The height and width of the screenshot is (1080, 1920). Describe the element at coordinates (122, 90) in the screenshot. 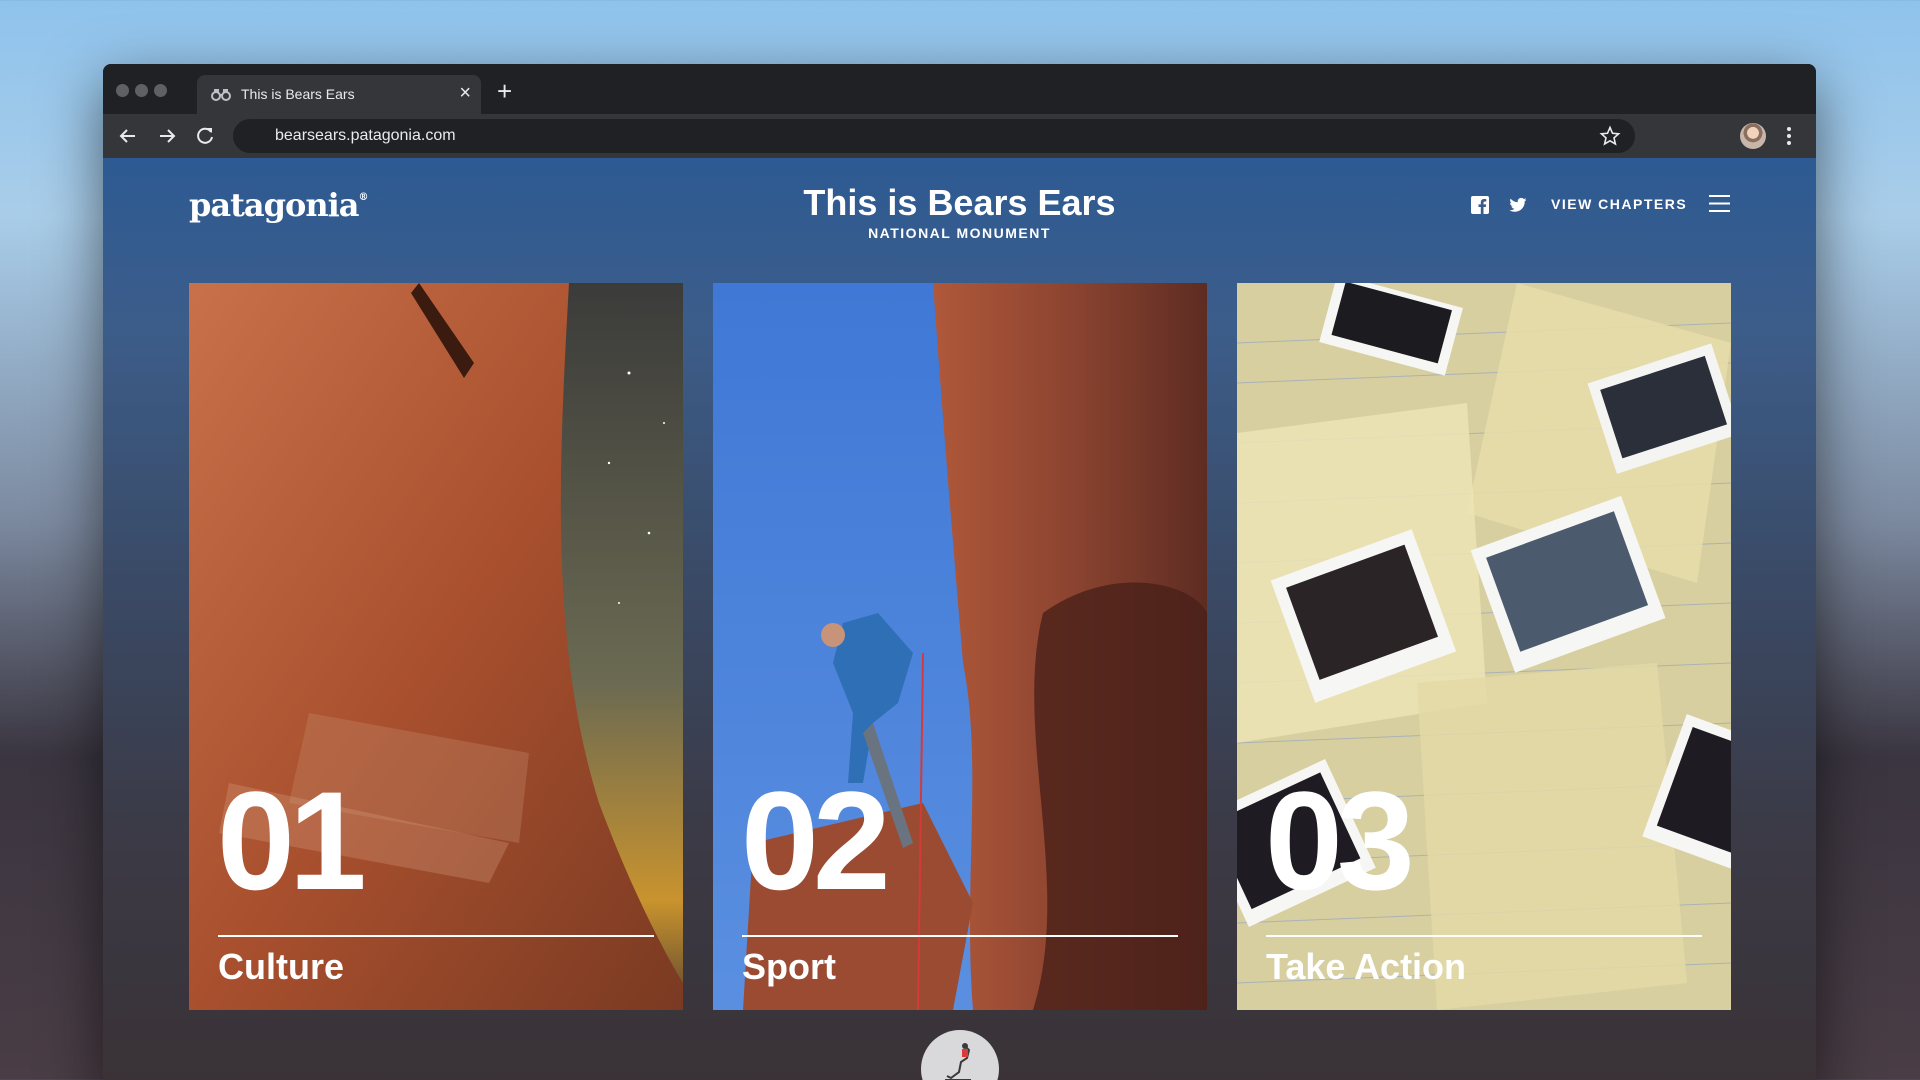

I see `close-window-button` at that location.